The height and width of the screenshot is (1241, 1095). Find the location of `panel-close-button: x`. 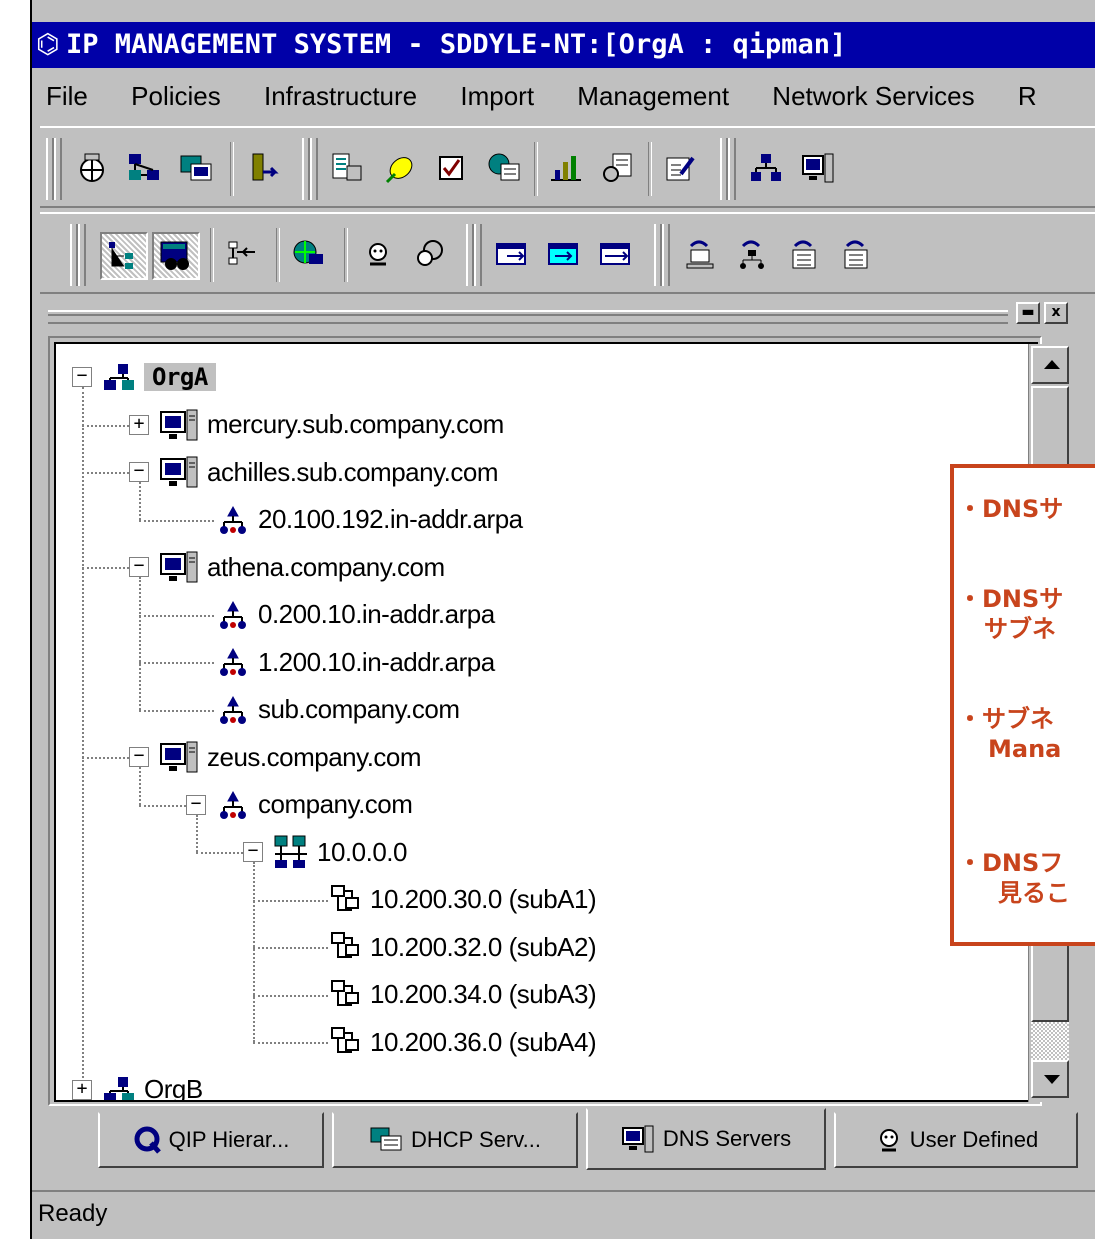

panel-close-button: x is located at coordinates (1056, 313).